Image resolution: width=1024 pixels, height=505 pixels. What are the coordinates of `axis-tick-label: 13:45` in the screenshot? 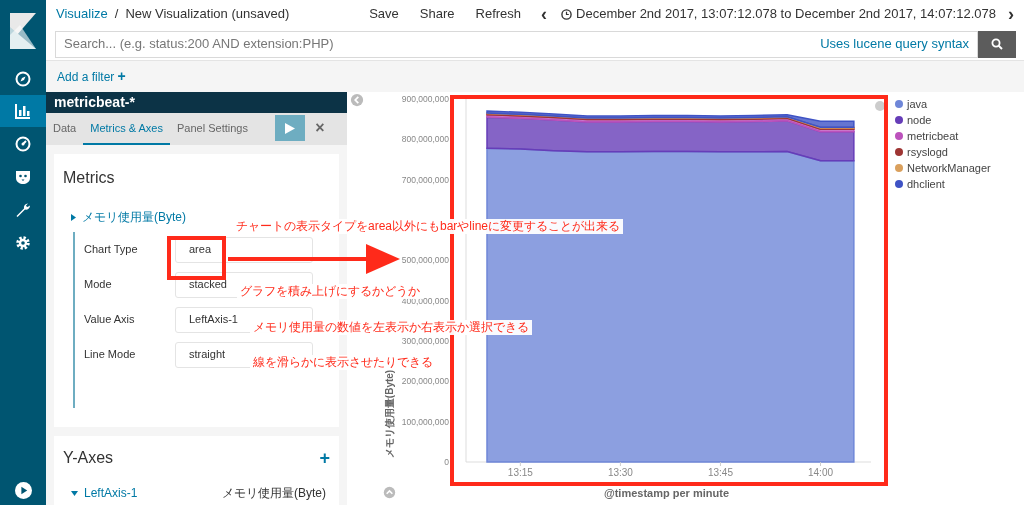 It's located at (720, 472).